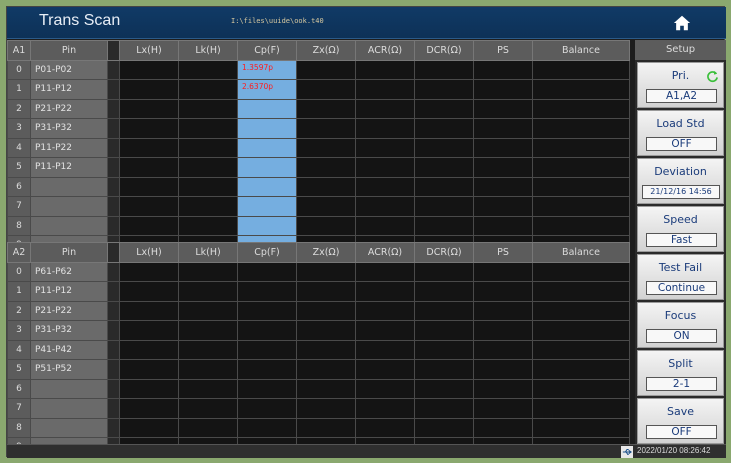 The width and height of the screenshot is (731, 463). I want to click on setup-button-save: Save OFF, so click(680, 420).